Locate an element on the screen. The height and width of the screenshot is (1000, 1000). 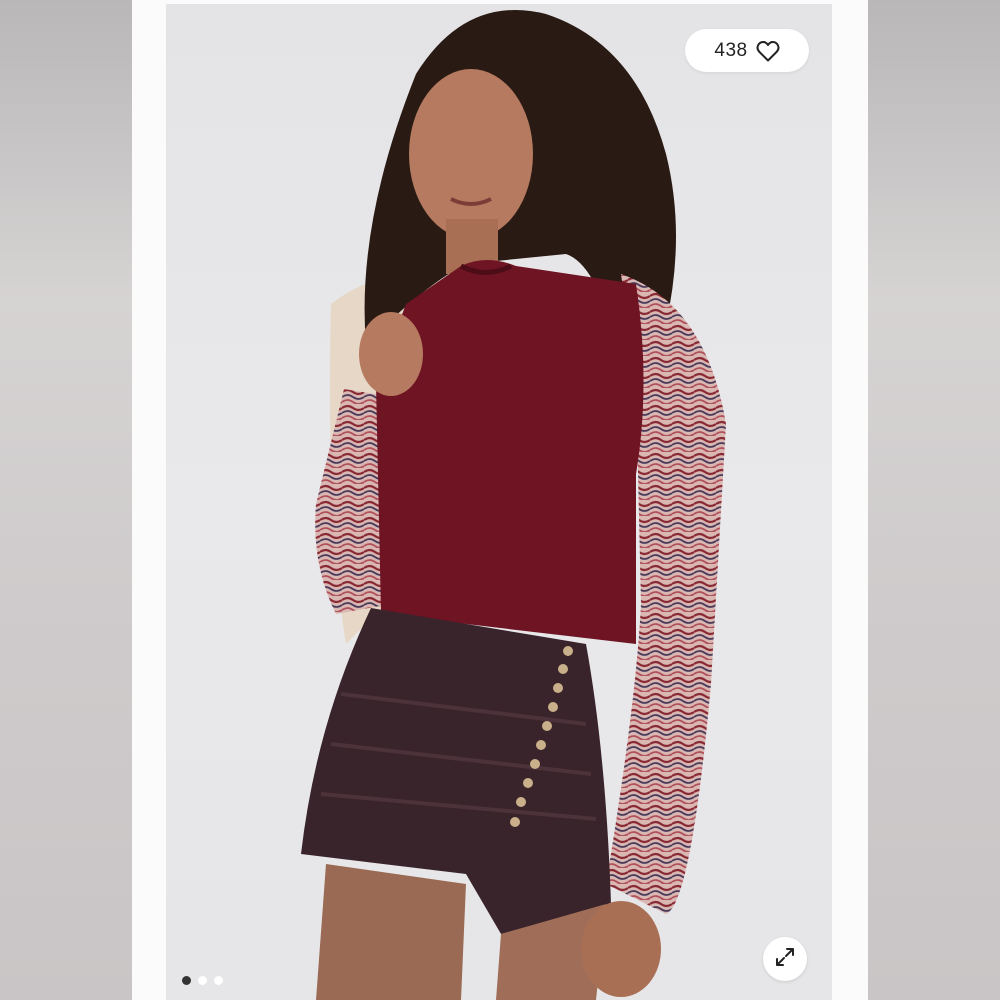
left-blurred-backdrop is located at coordinates (66, 500).